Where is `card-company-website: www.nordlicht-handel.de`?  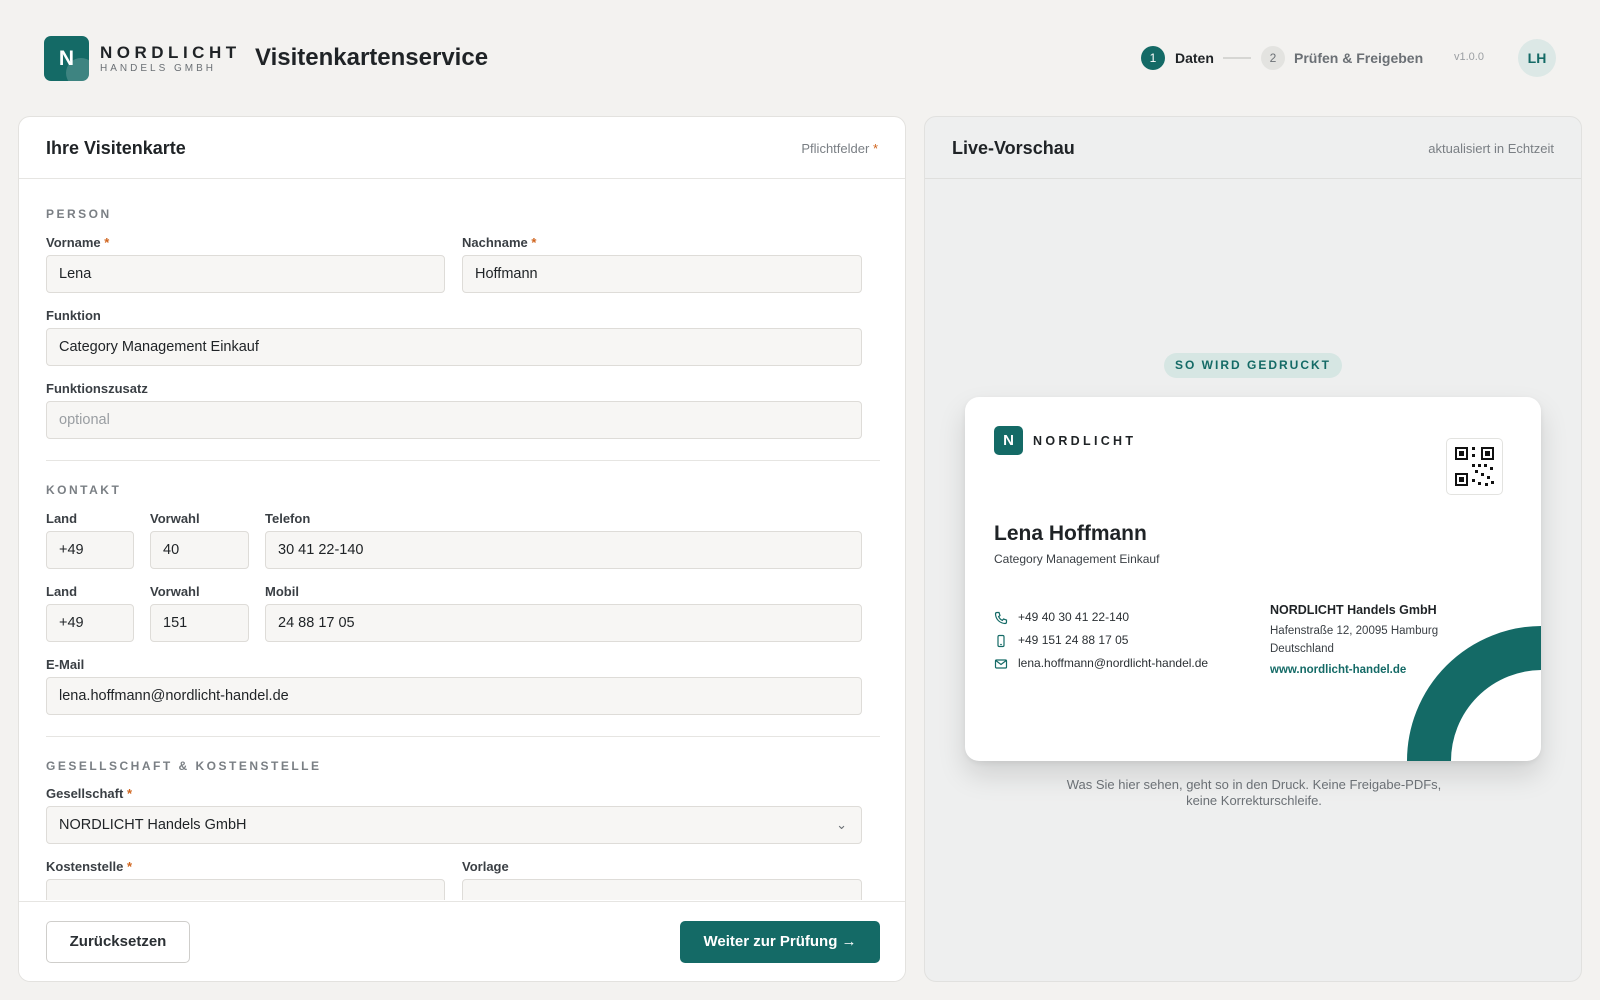 card-company-website: www.nordlicht-handel.de is located at coordinates (1338, 670).